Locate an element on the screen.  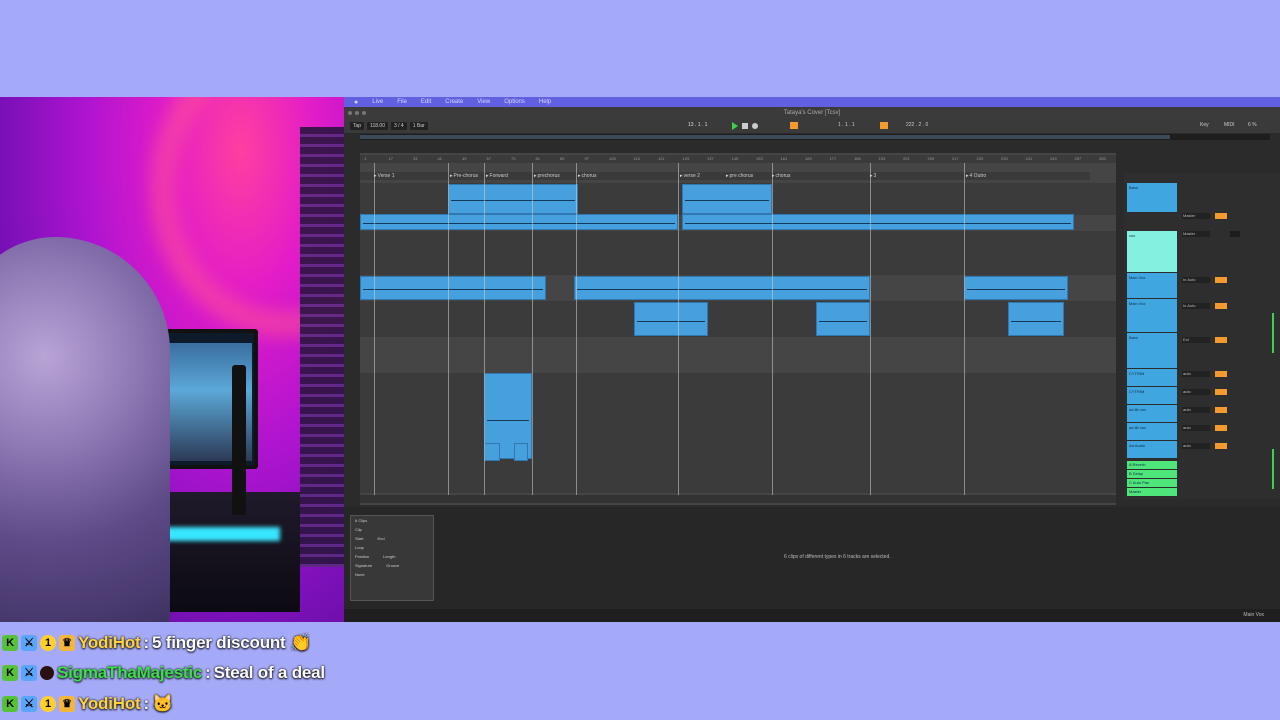
locator-marker: pre chorus is located at coordinates (740, 176).